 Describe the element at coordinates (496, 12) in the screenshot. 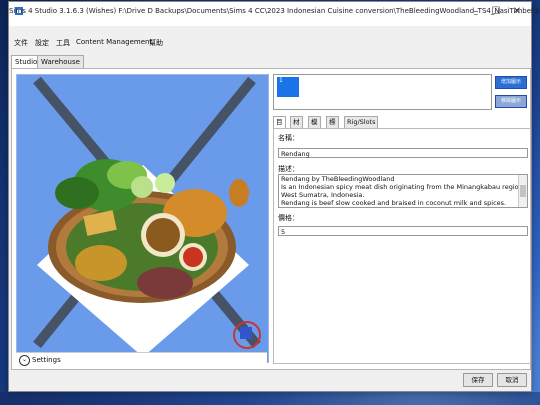

I see `maximize-button: ☐` at that location.